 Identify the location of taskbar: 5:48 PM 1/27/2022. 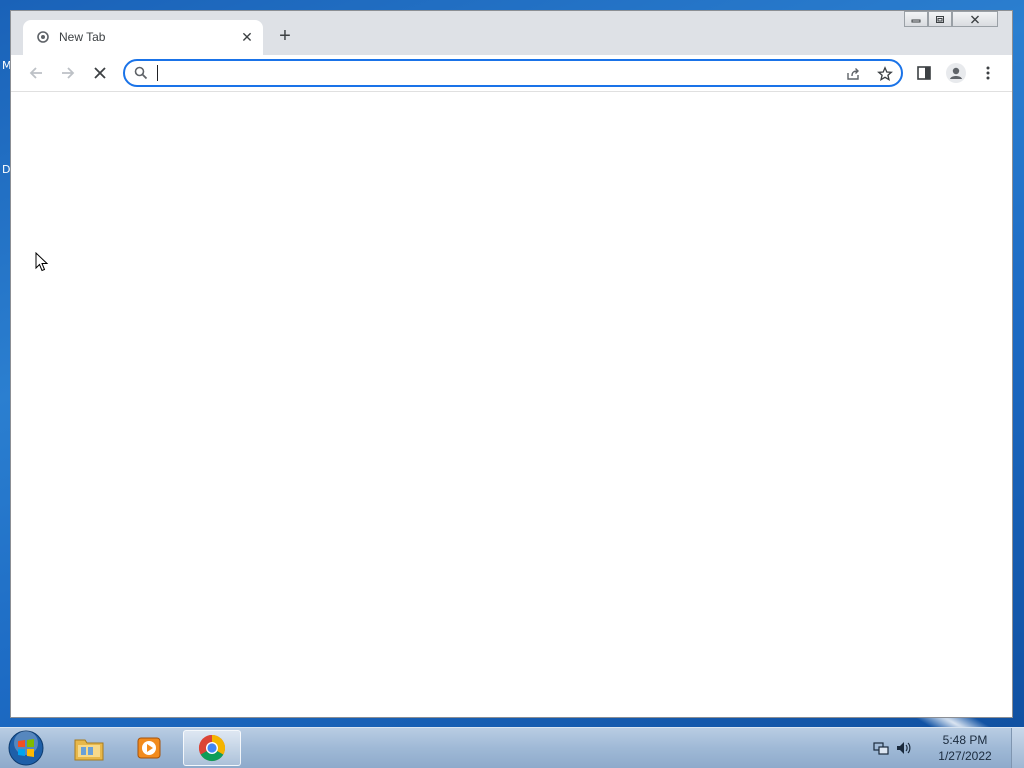
(512, 747).